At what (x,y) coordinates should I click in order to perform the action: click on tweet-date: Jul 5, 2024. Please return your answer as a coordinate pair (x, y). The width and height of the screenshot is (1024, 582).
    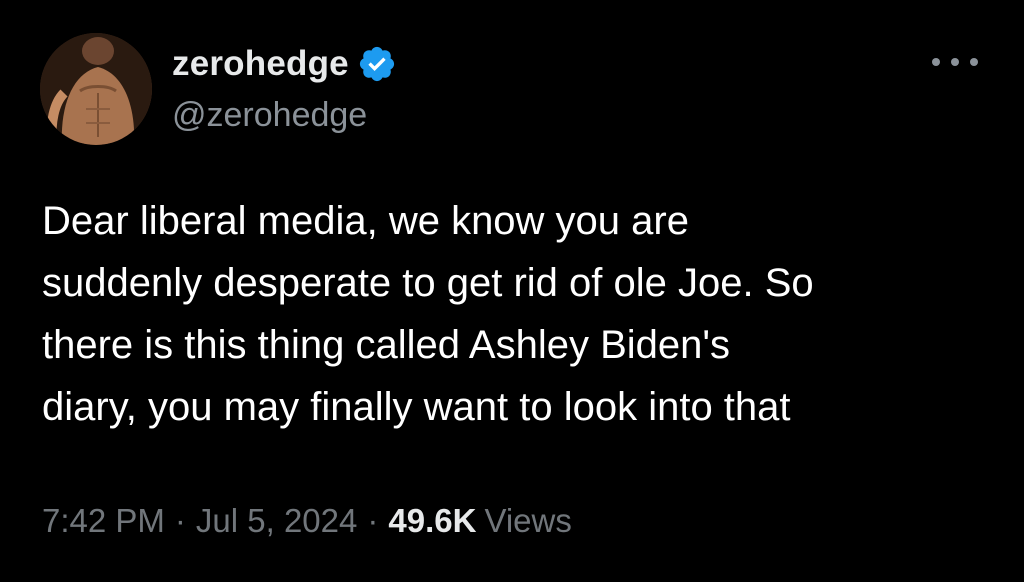
    Looking at the image, I should click on (276, 521).